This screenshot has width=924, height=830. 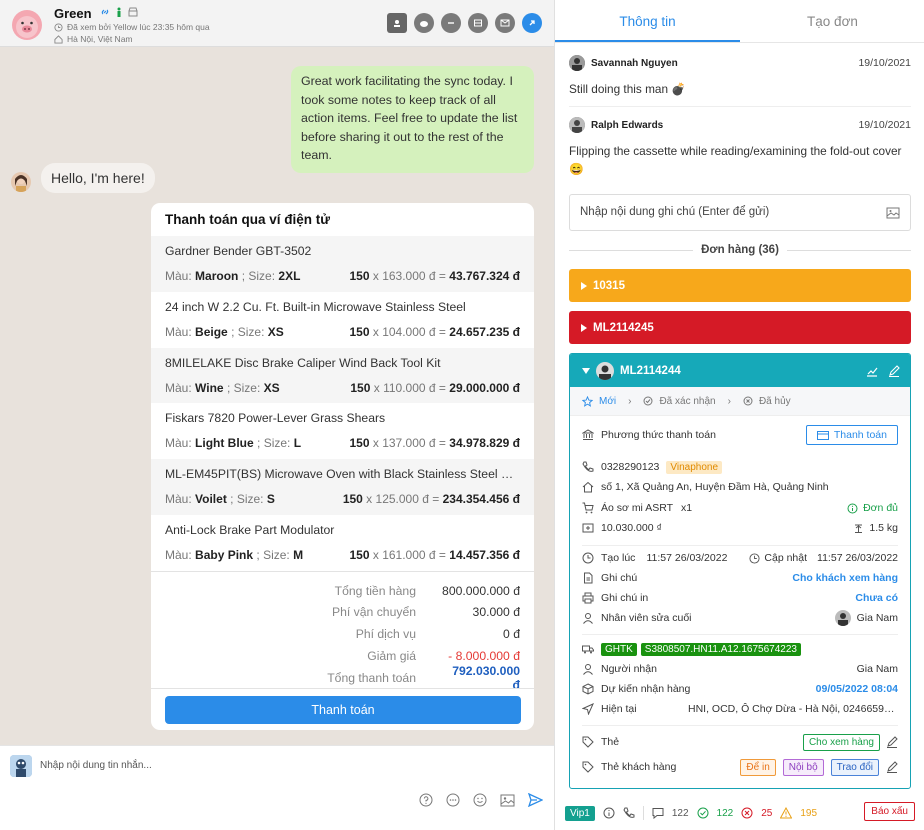 I want to click on item-size: 2XL, so click(x=289, y=276).